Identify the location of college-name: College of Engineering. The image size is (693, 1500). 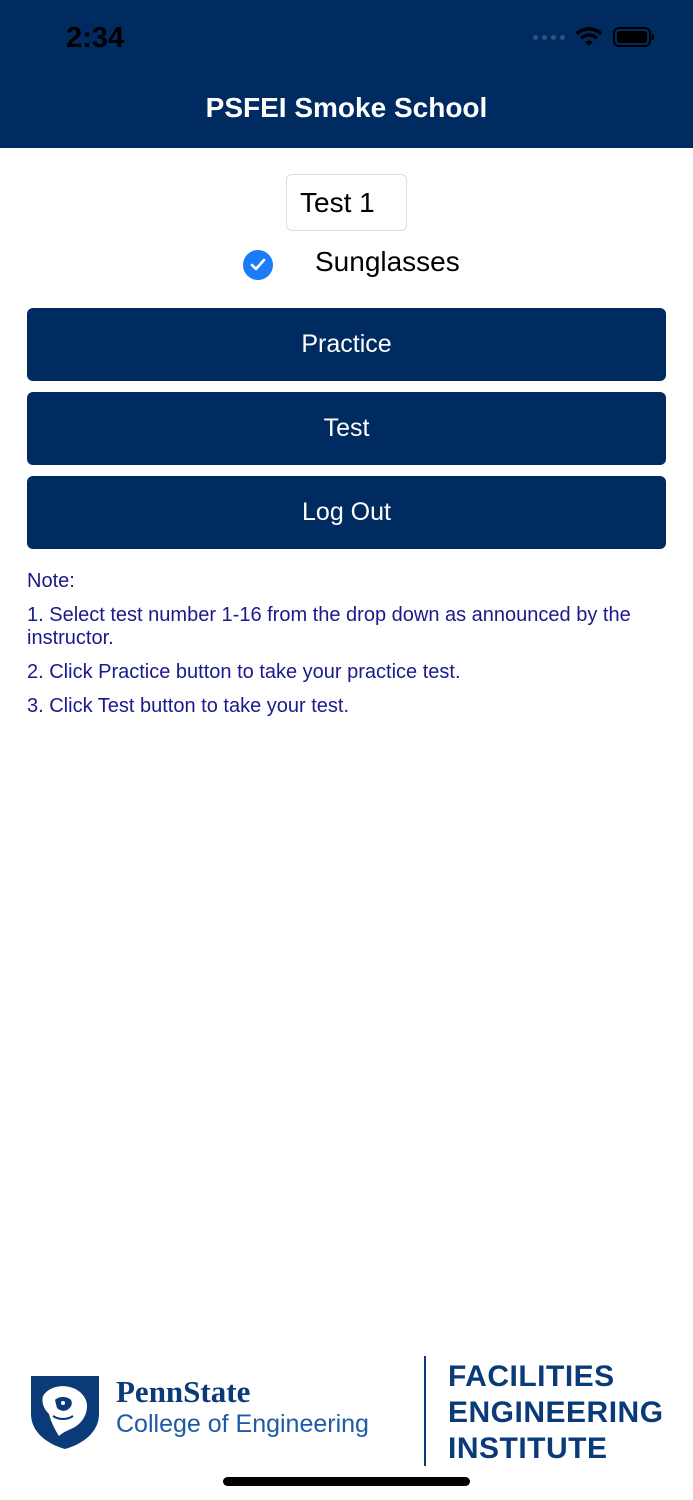
(242, 1424).